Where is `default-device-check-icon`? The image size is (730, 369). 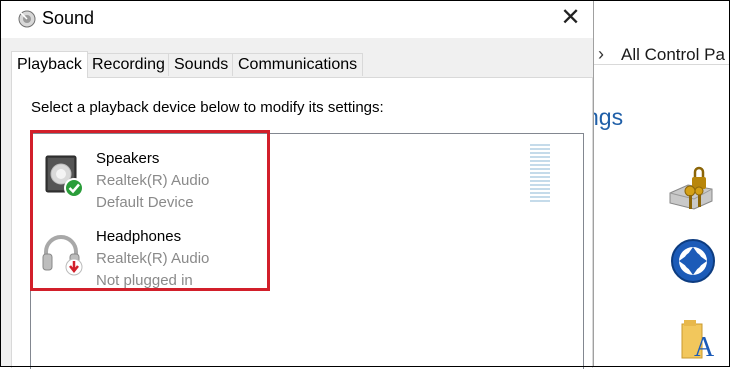
default-device-check-icon is located at coordinates (74, 188).